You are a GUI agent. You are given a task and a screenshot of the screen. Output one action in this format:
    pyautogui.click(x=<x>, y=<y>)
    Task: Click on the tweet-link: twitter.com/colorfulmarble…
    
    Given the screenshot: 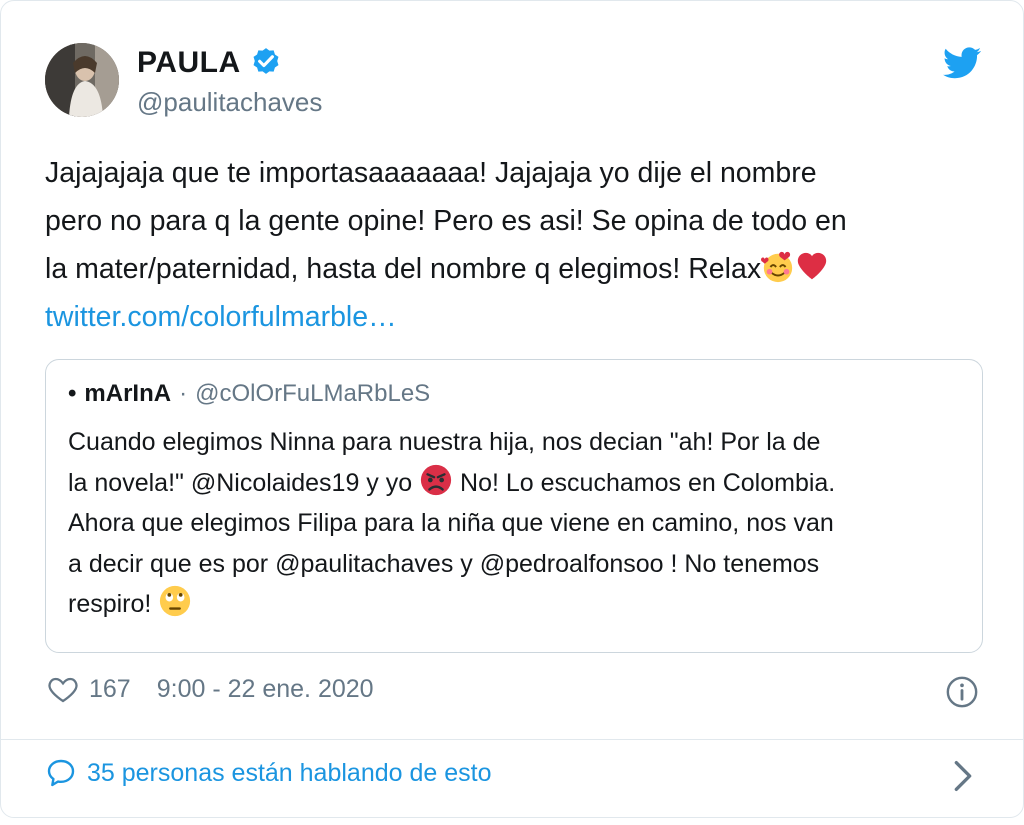 What is the action you would take?
    pyautogui.click(x=520, y=317)
    